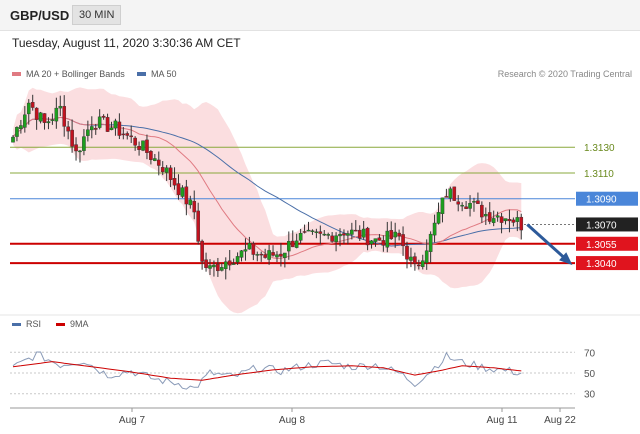 The height and width of the screenshot is (434, 640). What do you see at coordinates (590, 395) in the screenshot?
I see `rsi-tick-label: 30` at bounding box center [590, 395].